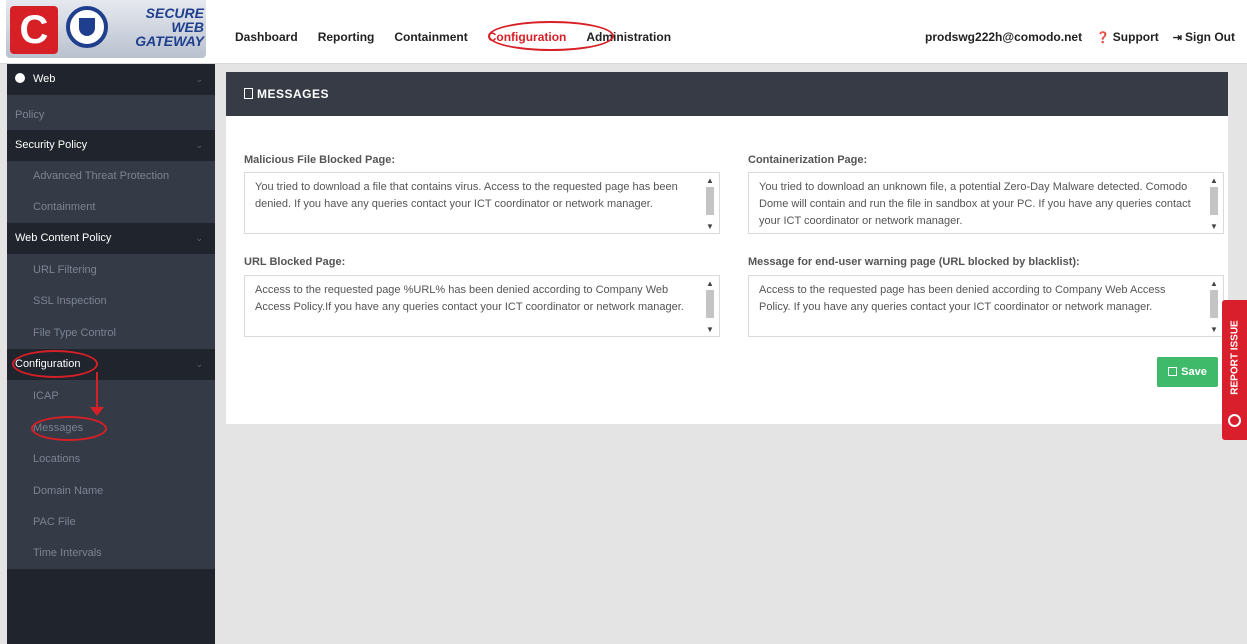 Image resolution: width=1247 pixels, height=644 pixels. Describe the element at coordinates (174, 20) in the screenshot. I see `brand-line-1: SECURE WEB` at that location.